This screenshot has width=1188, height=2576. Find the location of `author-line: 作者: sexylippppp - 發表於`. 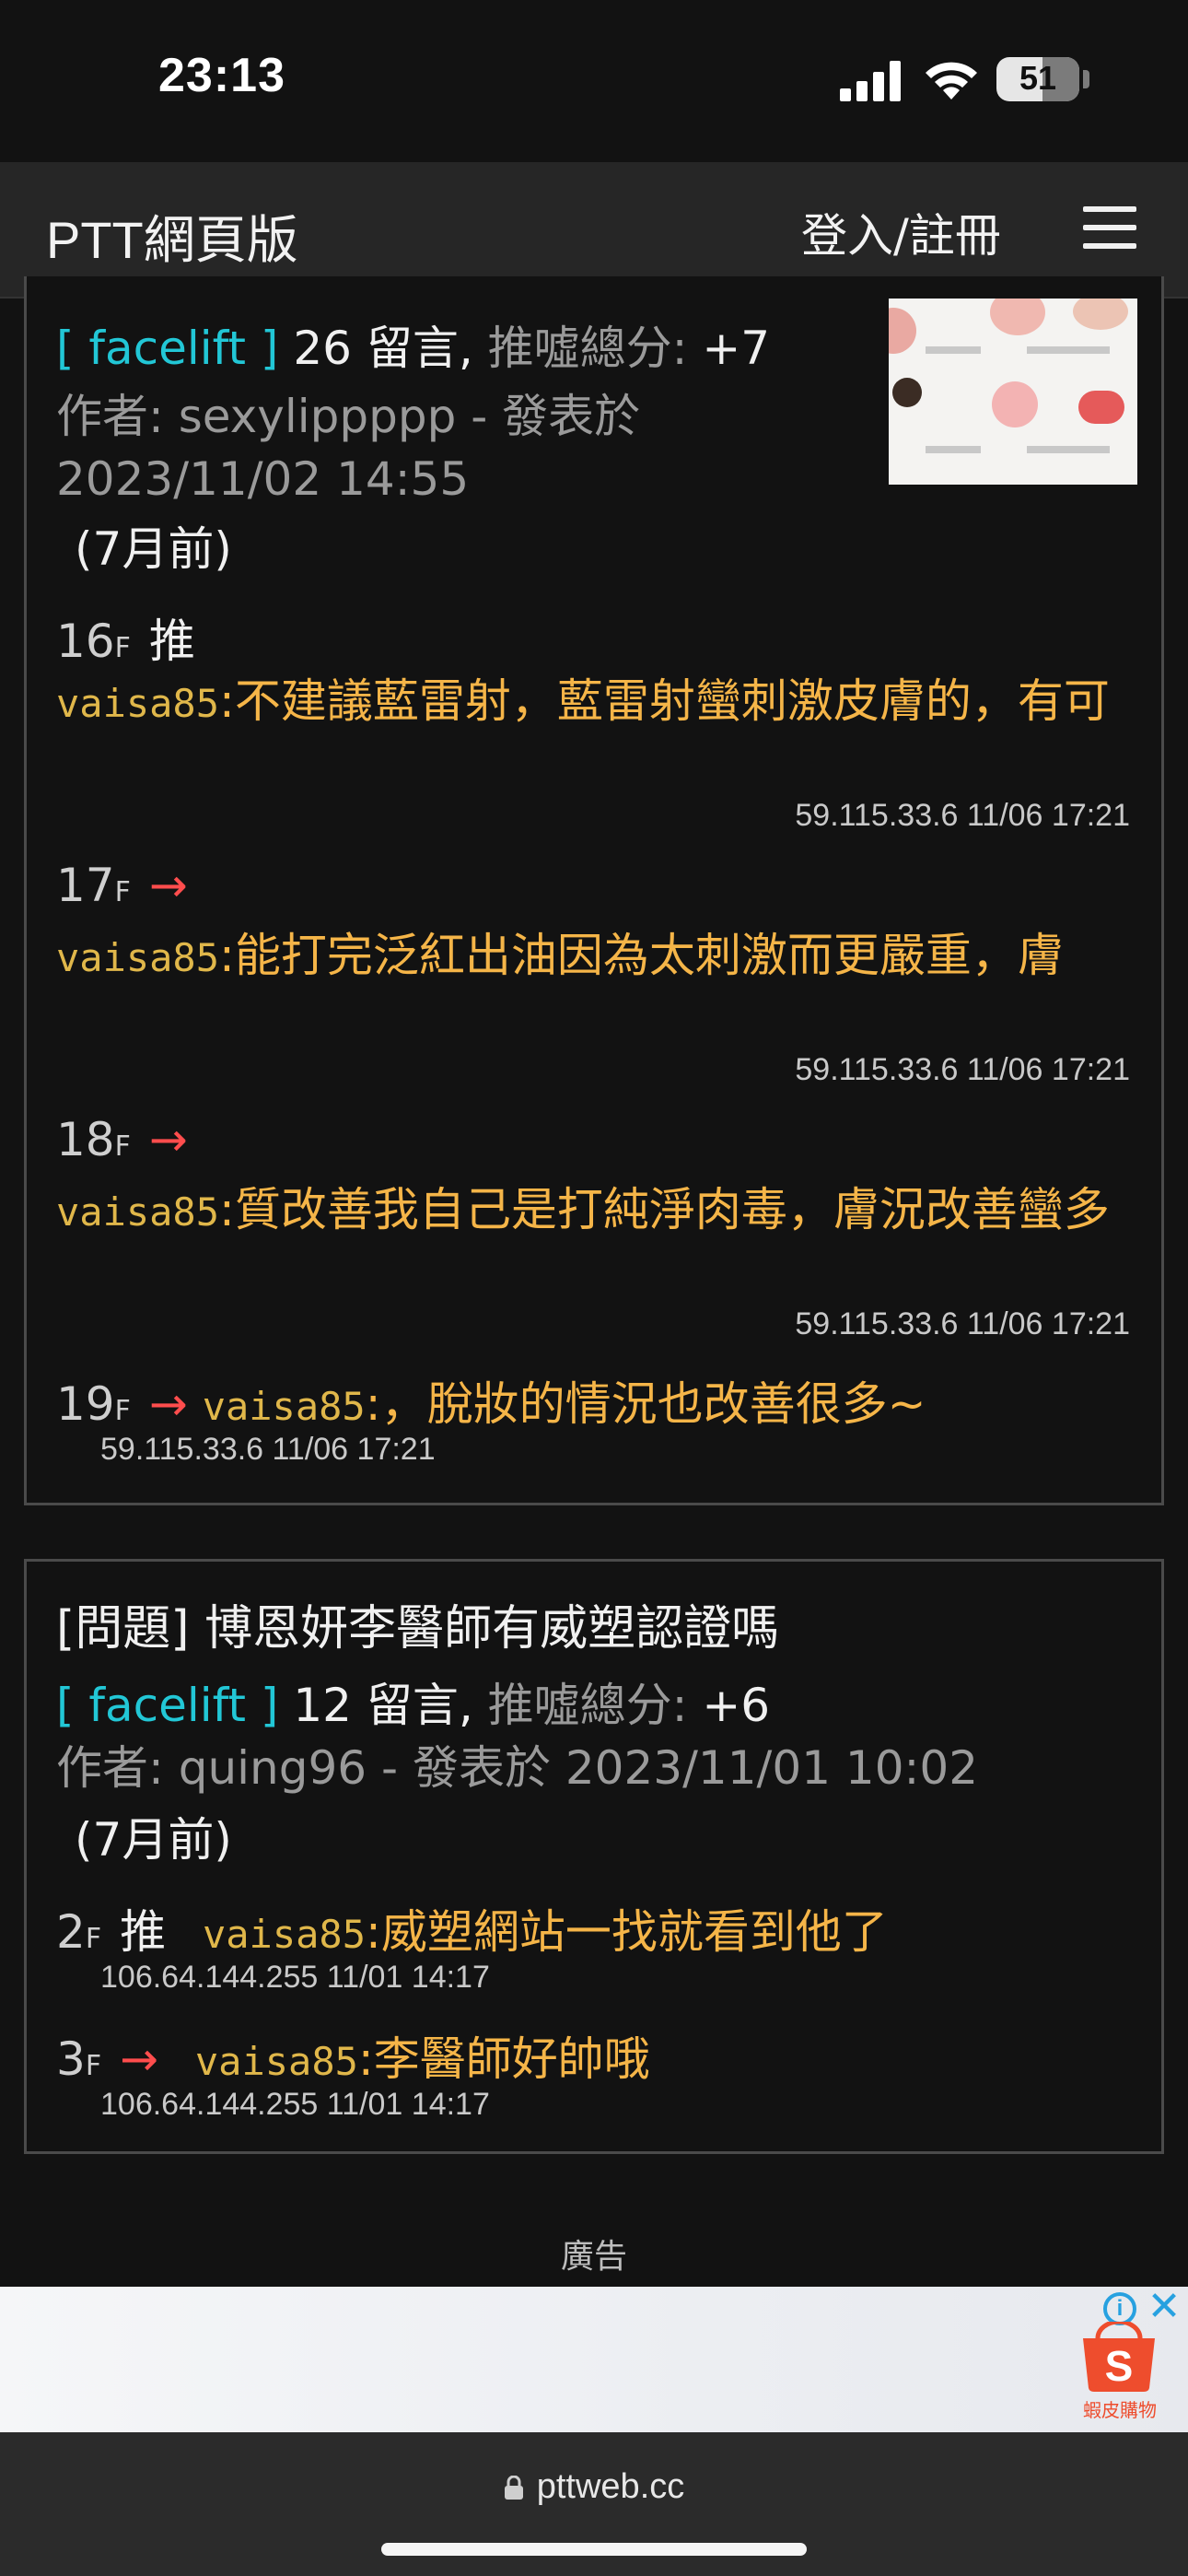

author-line: 作者: sexylippppp - 發表於 is located at coordinates (348, 416).